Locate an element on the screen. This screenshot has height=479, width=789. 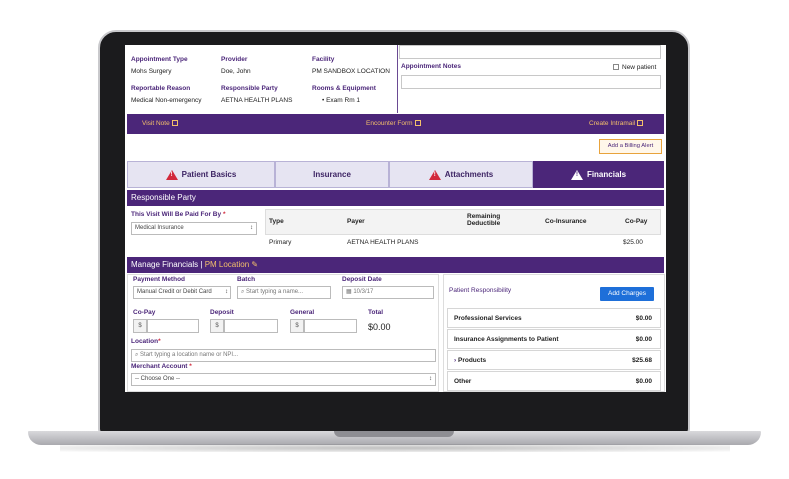
row-copay: $25.00 is located at coordinates (633, 242).